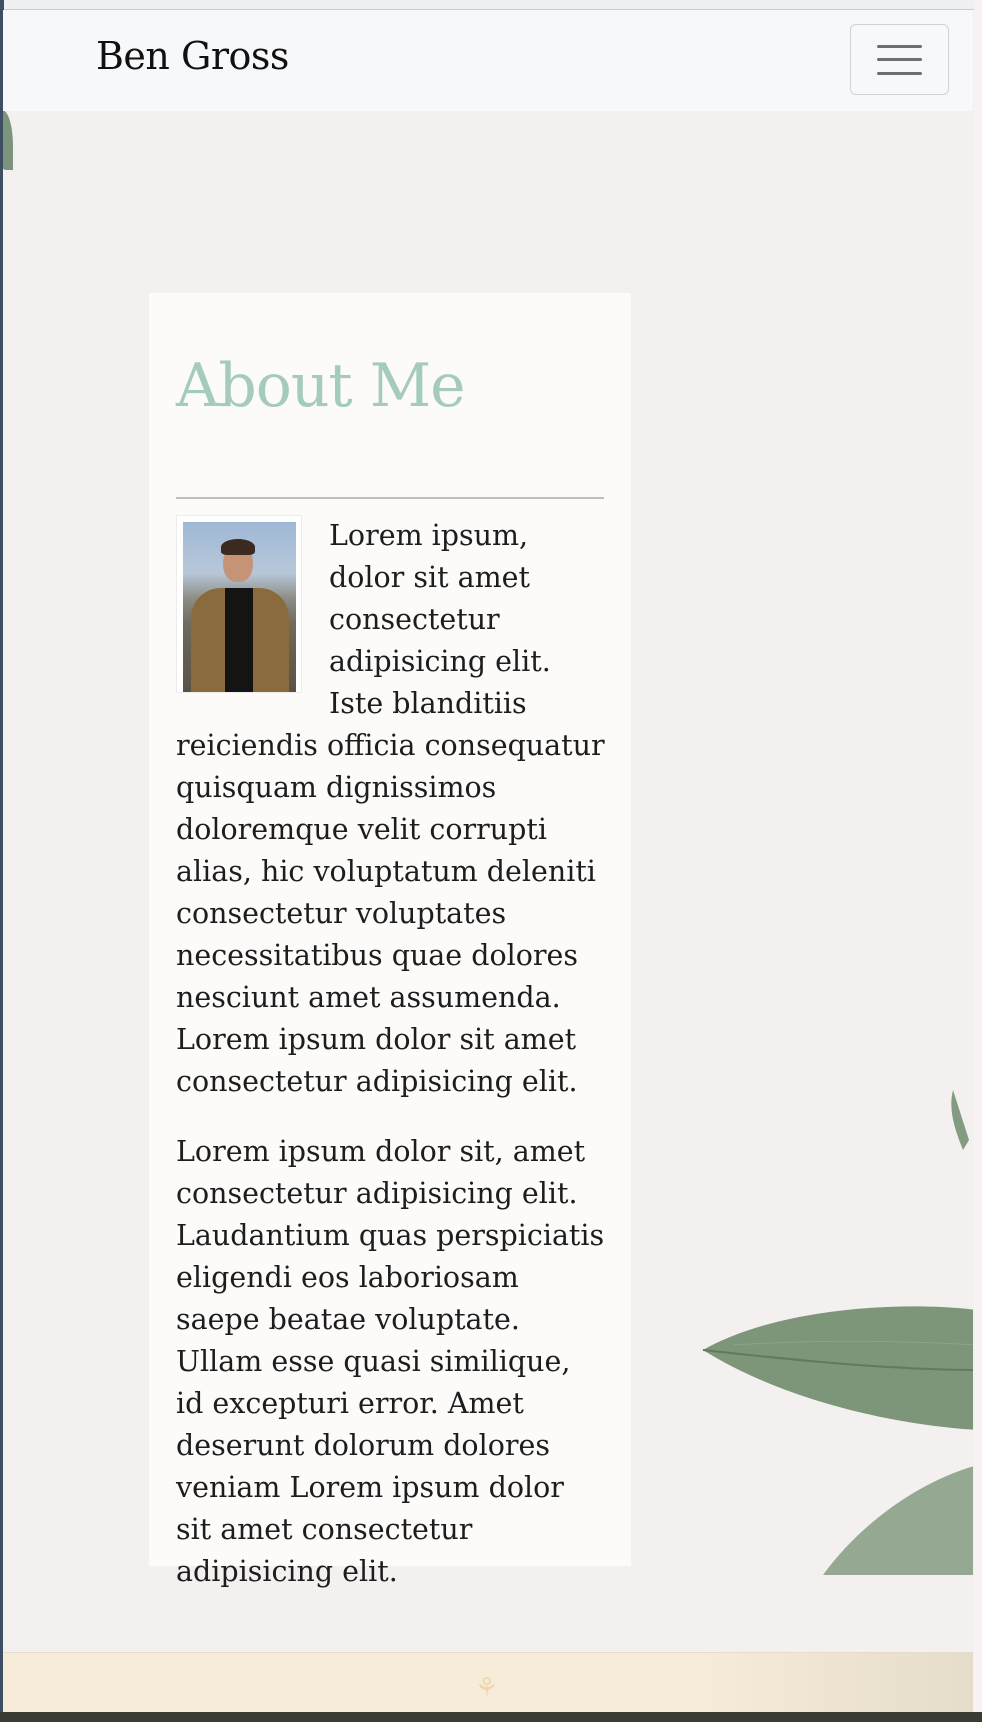 This screenshot has height=1722, width=982. Describe the element at coordinates (837, 1332) in the screenshot. I see `leaf-decoration-right` at that location.